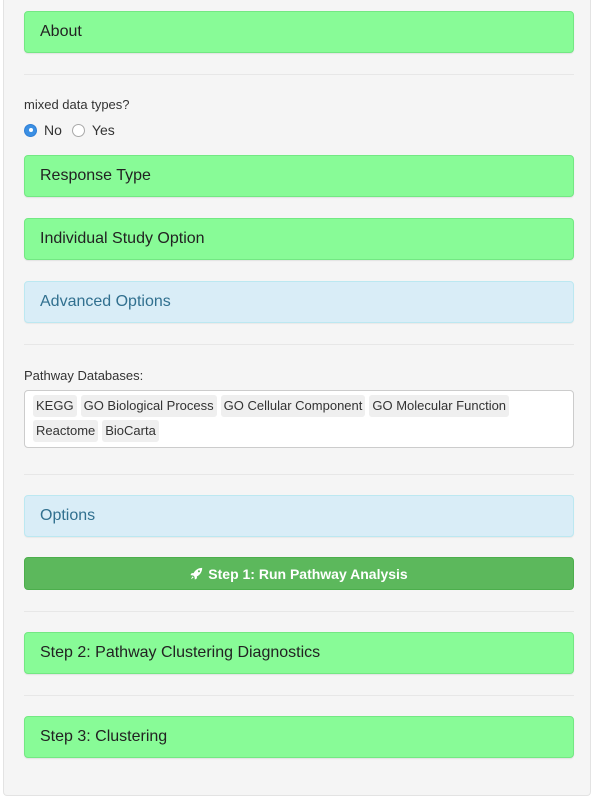  What do you see at coordinates (30, 130) in the screenshot?
I see `radio-no-circle` at bounding box center [30, 130].